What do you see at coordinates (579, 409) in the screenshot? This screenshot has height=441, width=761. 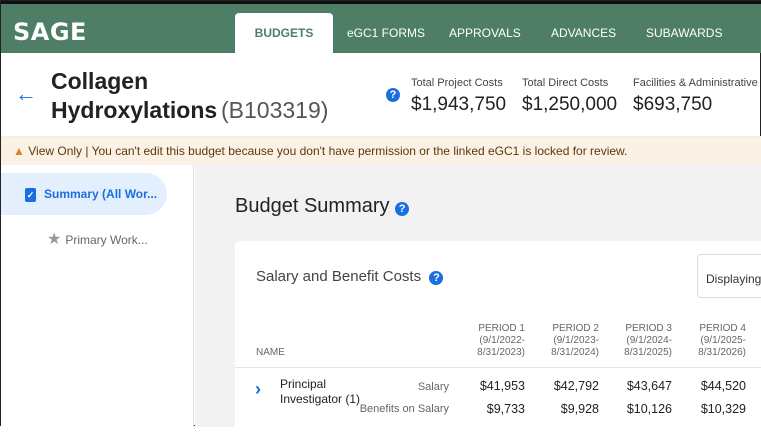 I see `cell: $9,928` at bounding box center [579, 409].